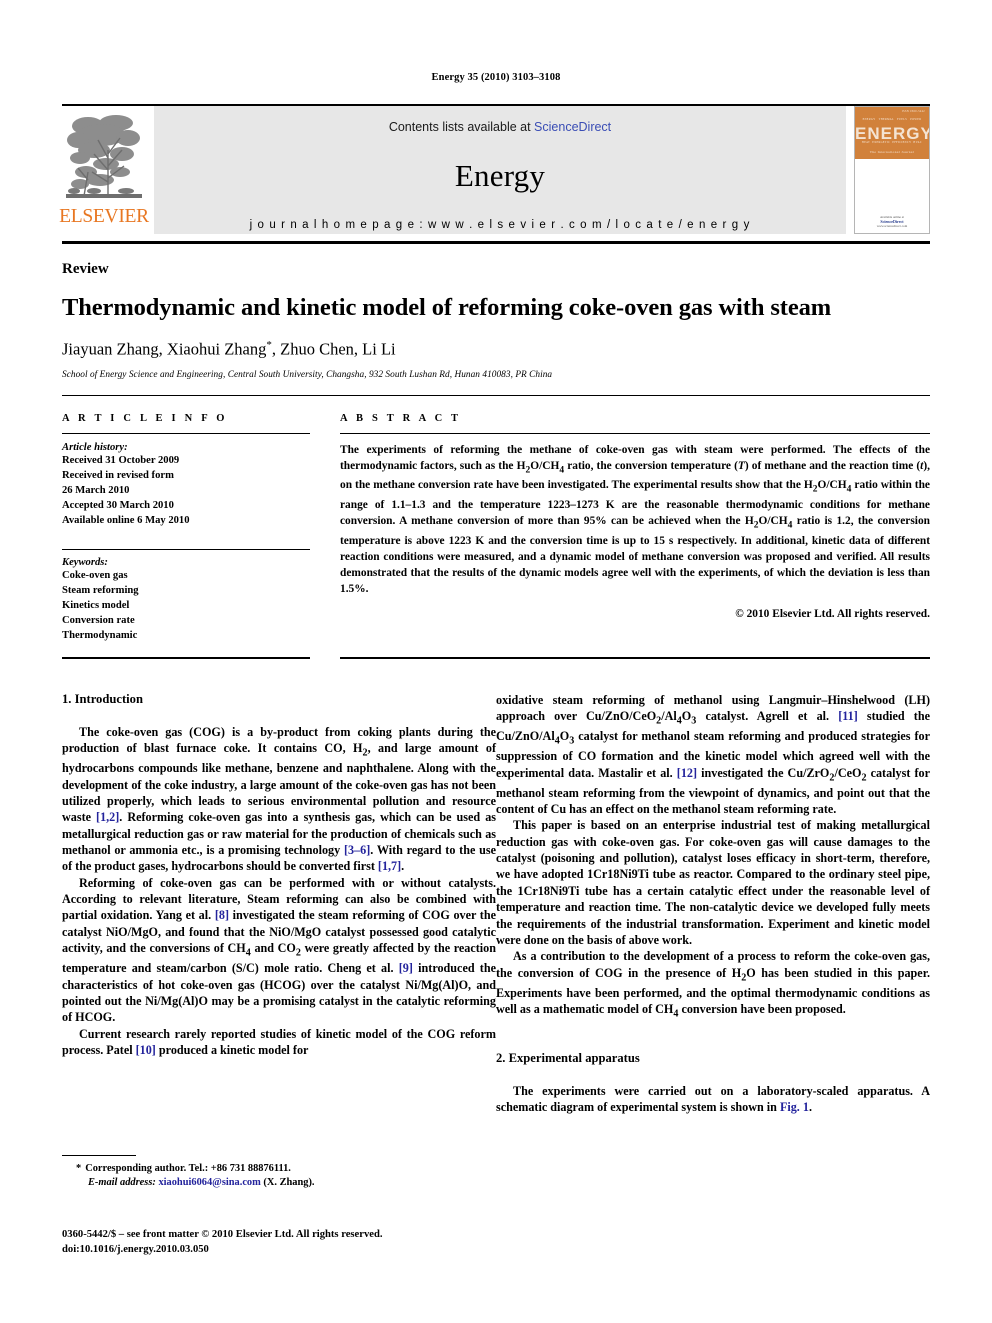 The width and height of the screenshot is (992, 1323). Describe the element at coordinates (98, 620) in the screenshot. I see `keyword-item: Conversion rate` at that location.